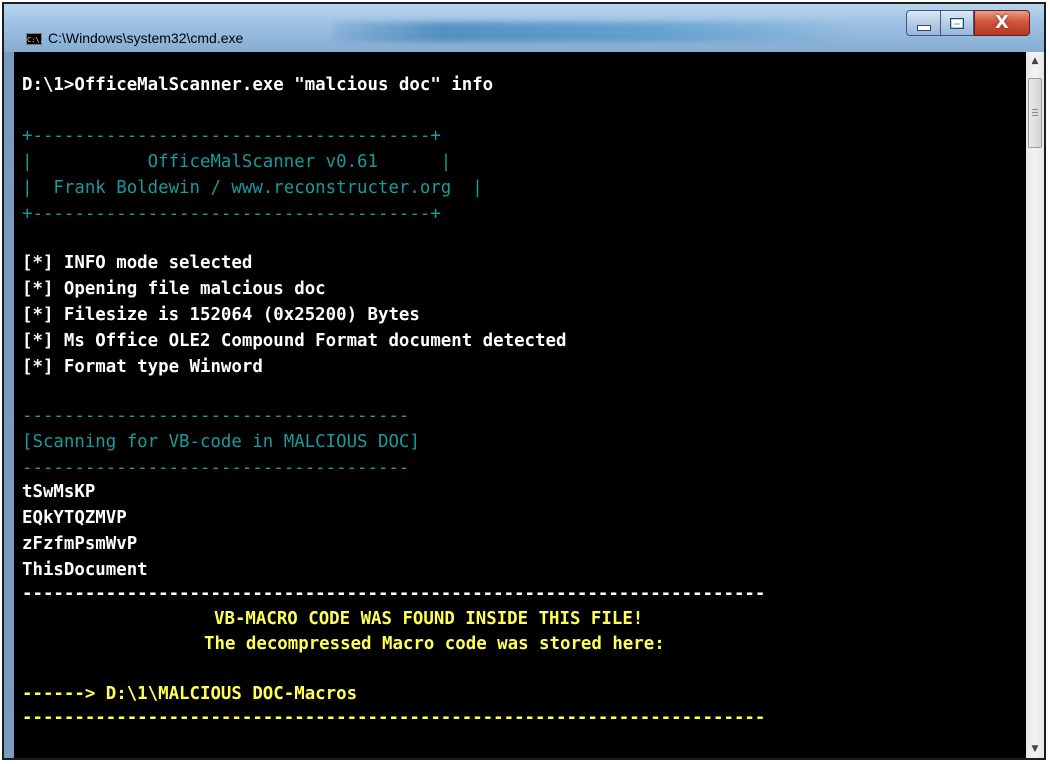 The height and width of the screenshot is (764, 1050). Describe the element at coordinates (137, 263) in the screenshot. I see `info-line: [*] INFO mode selected` at that location.